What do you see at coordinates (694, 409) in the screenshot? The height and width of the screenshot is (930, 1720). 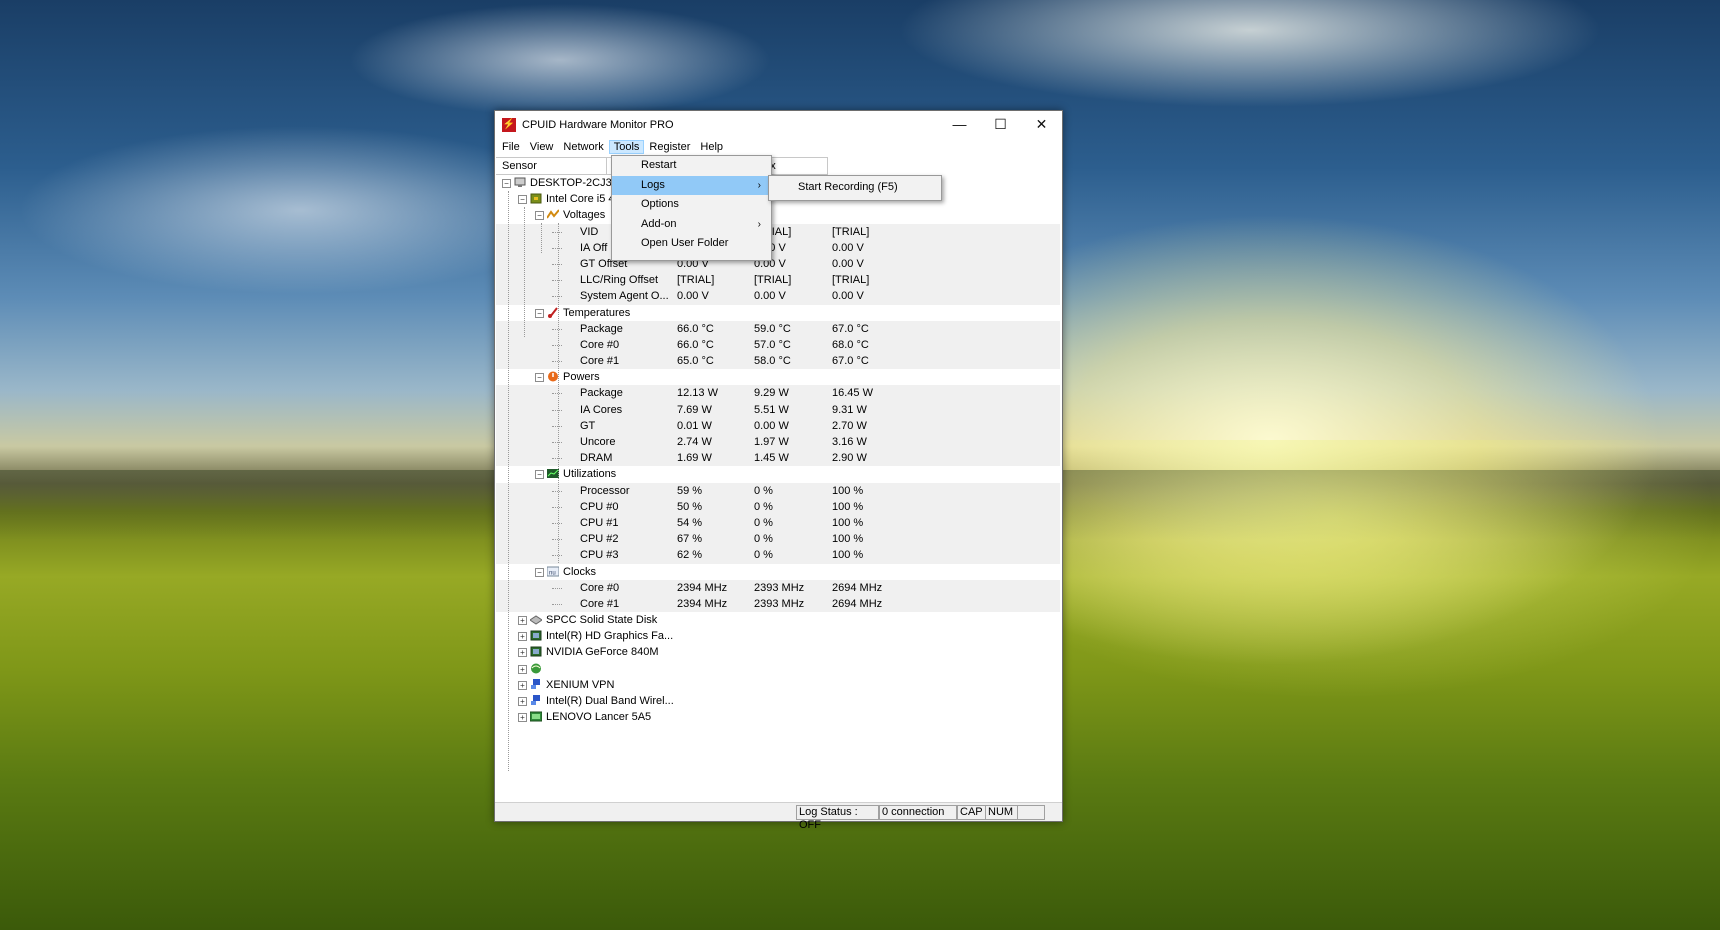 I see `sensor-value: 7.69 W` at bounding box center [694, 409].